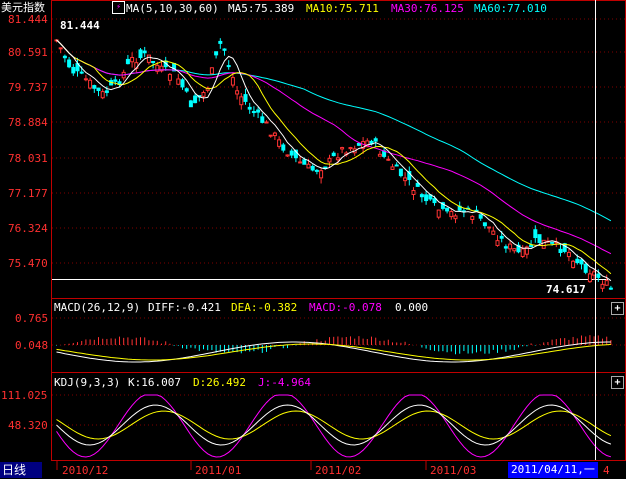  Describe the element at coordinates (28, 193) in the screenshot. I see `y-tick: 77.177` at that location.